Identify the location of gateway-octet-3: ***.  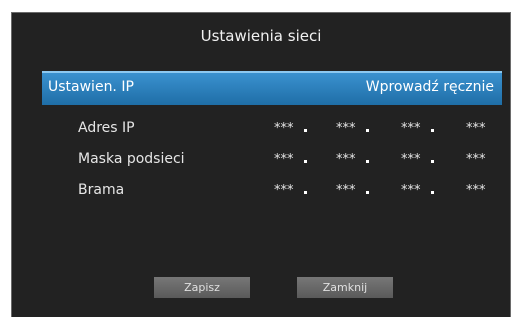
(411, 190).